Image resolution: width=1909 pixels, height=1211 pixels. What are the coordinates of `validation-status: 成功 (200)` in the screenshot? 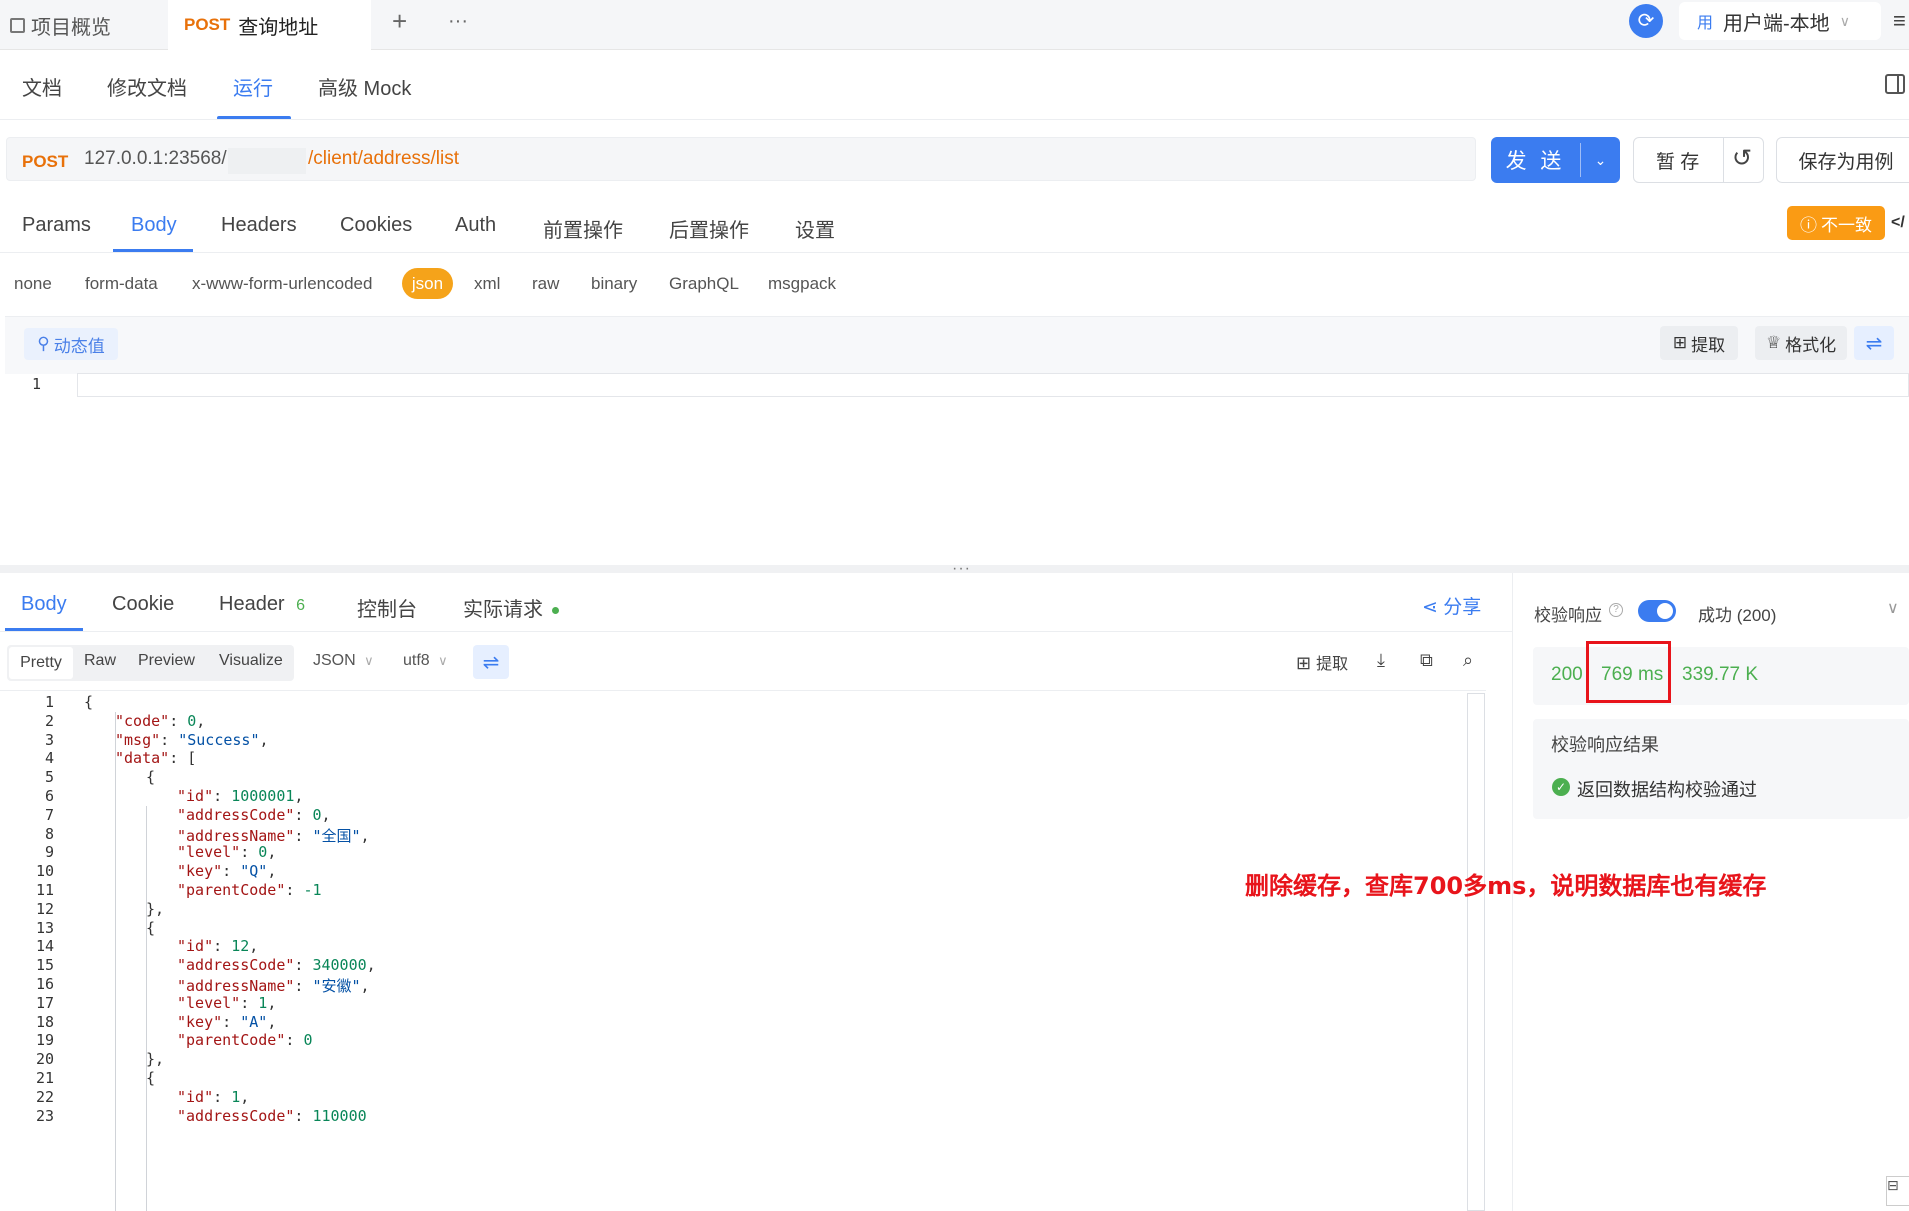 It's located at (1737, 613).